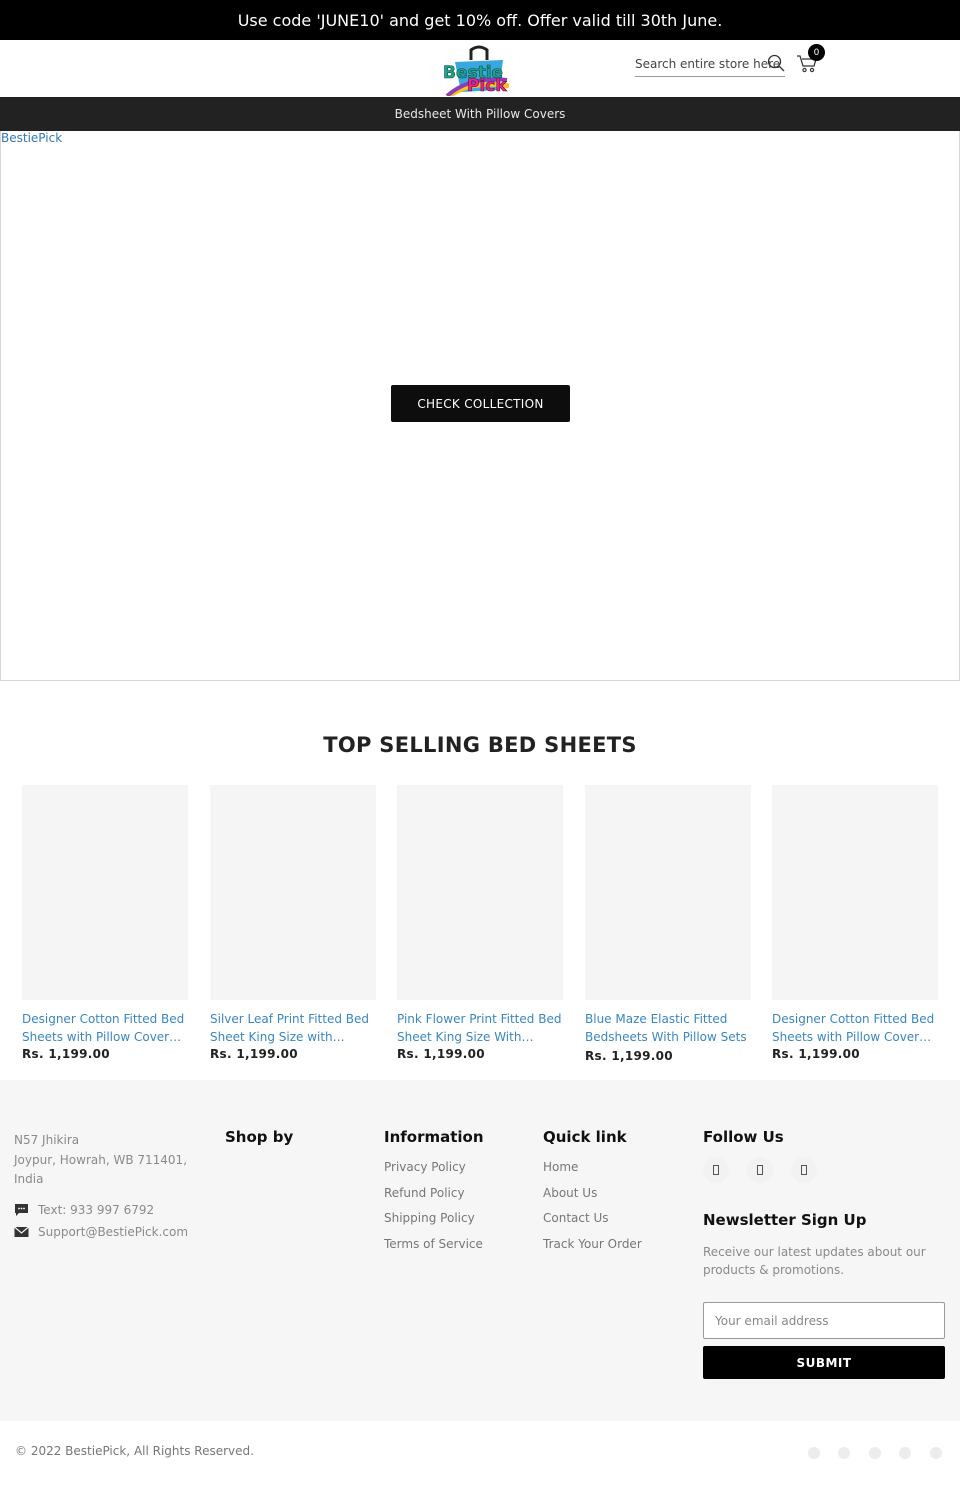  What do you see at coordinates (101, 1159) in the screenshot?
I see `address-line: Joypur, Howrah, WB 711401,` at bounding box center [101, 1159].